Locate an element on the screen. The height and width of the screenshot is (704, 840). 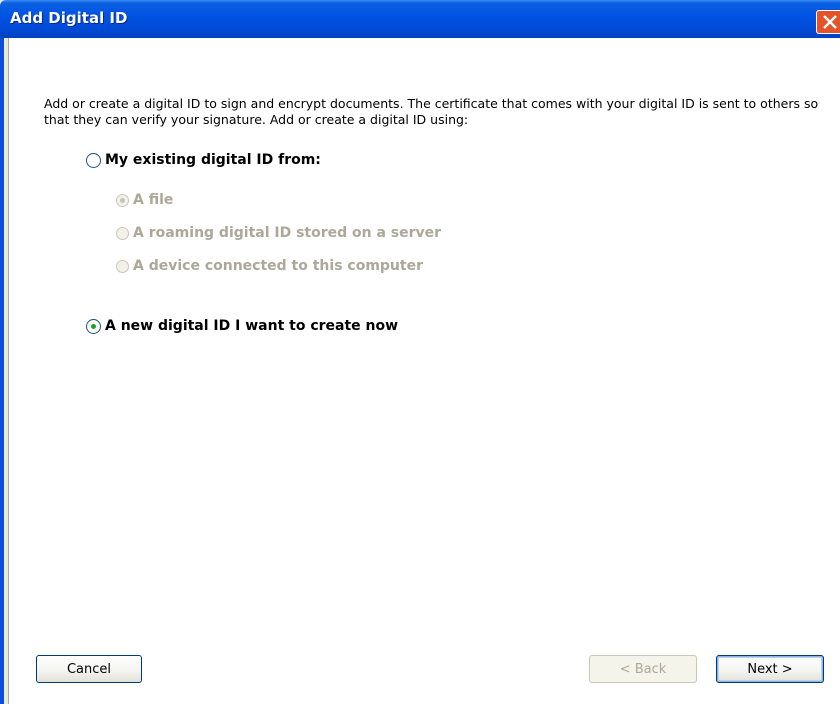
radio-a-file-label: A file is located at coordinates (153, 200).